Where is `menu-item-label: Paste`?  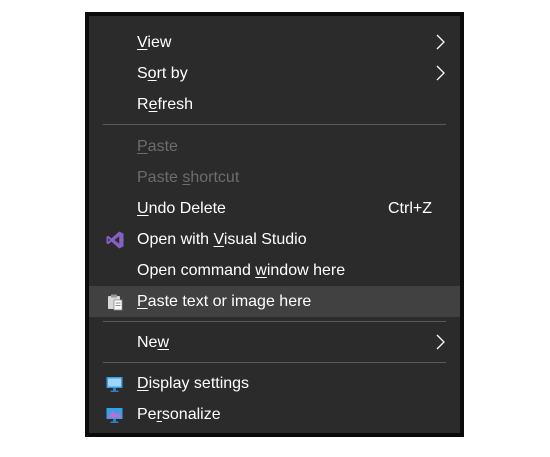
menu-item-label: Paste is located at coordinates (157, 146).